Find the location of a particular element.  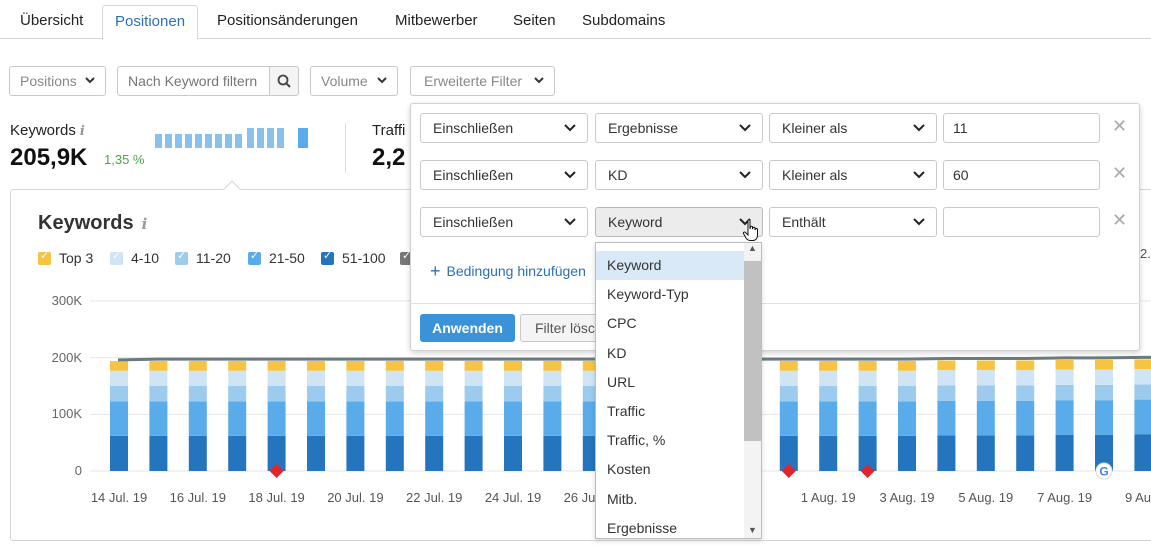

x-tick-label: 1 Aug. 19 is located at coordinates (828, 497).